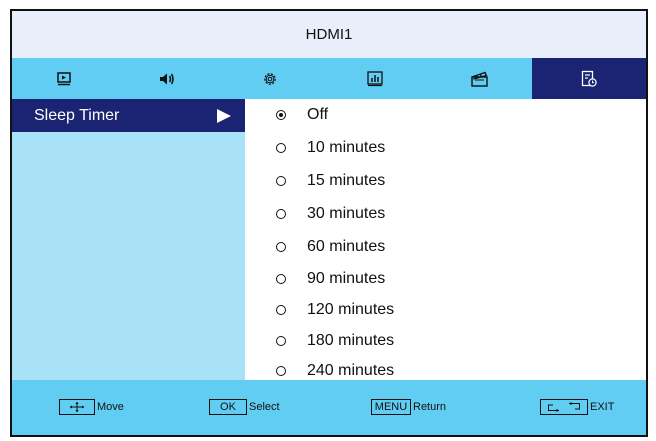  I want to click on exit-hint: EXIT, so click(577, 407).